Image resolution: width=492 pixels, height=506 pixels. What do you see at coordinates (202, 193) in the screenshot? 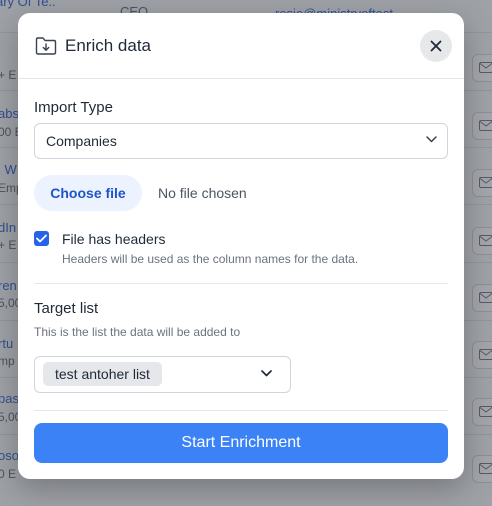
I see `file-status-text: No file chosen` at bounding box center [202, 193].